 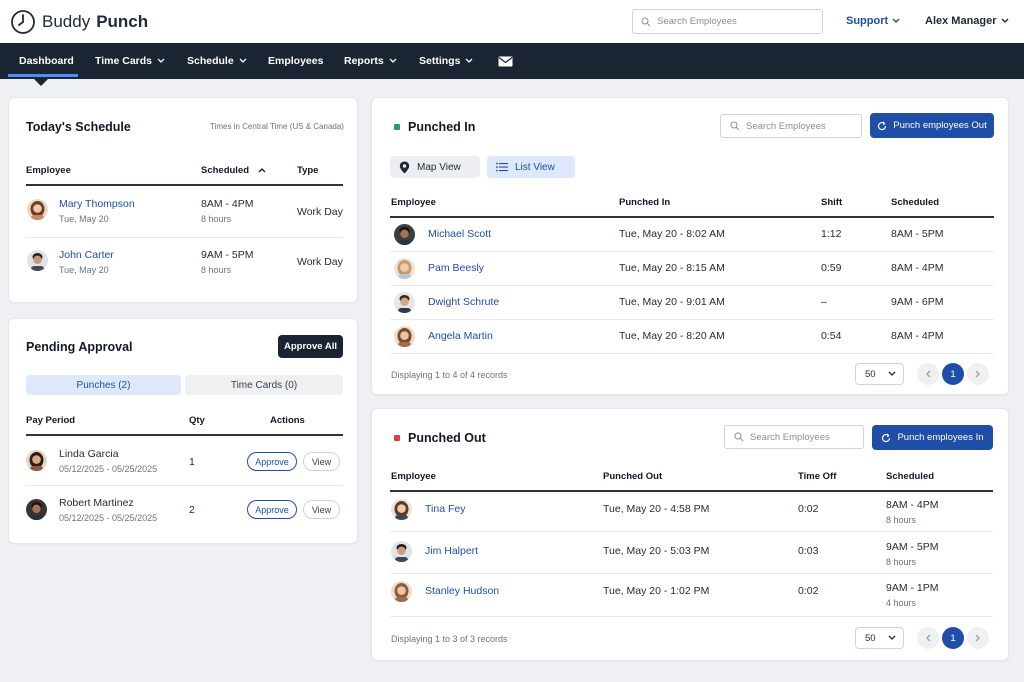 What do you see at coordinates (86, 255) in the screenshot?
I see `employee-link: John Carter` at bounding box center [86, 255].